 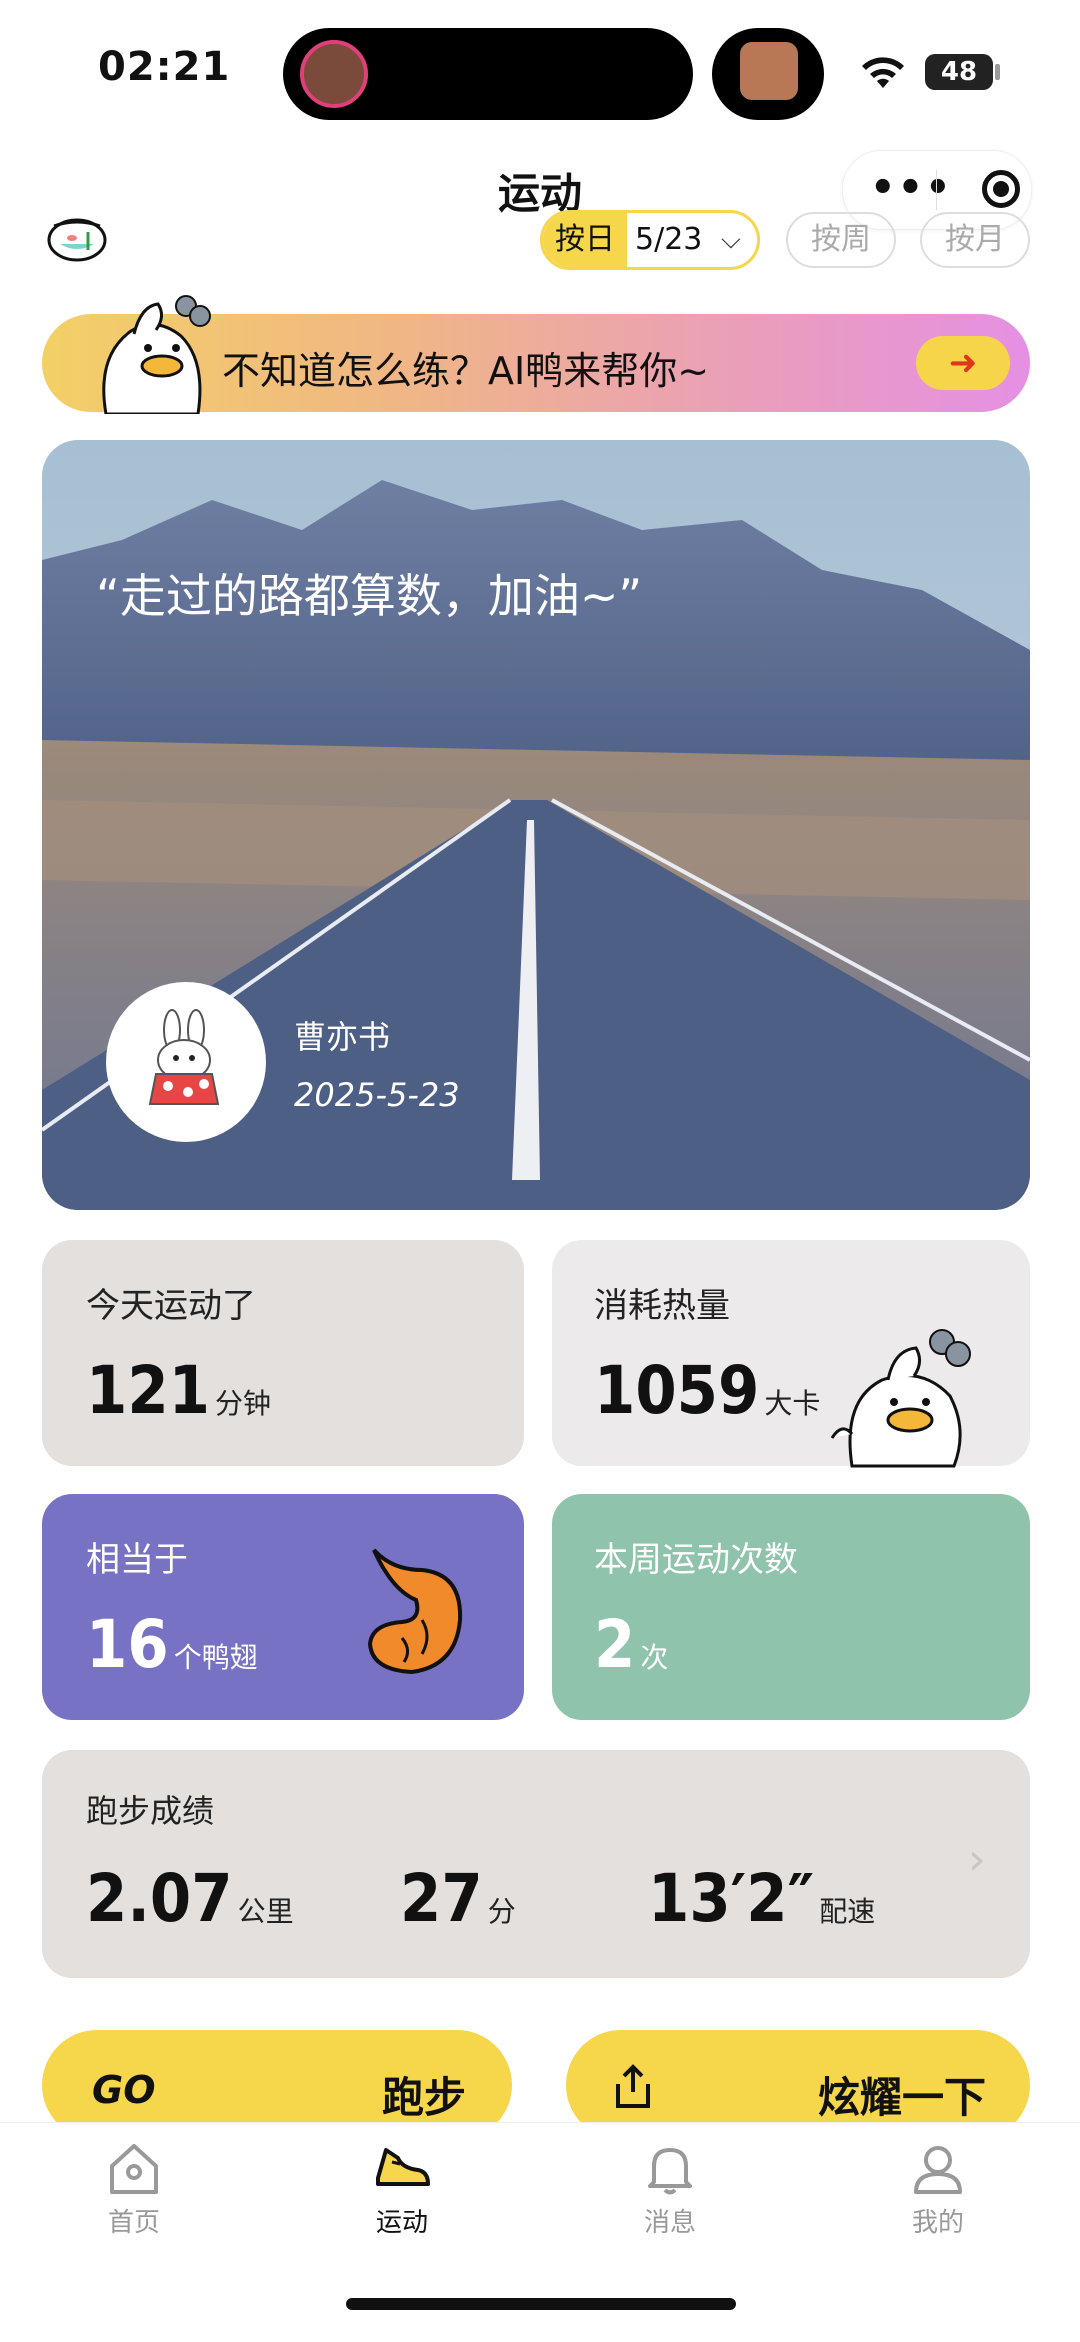 I want to click on bell-icon, so click(x=670, y=2171).